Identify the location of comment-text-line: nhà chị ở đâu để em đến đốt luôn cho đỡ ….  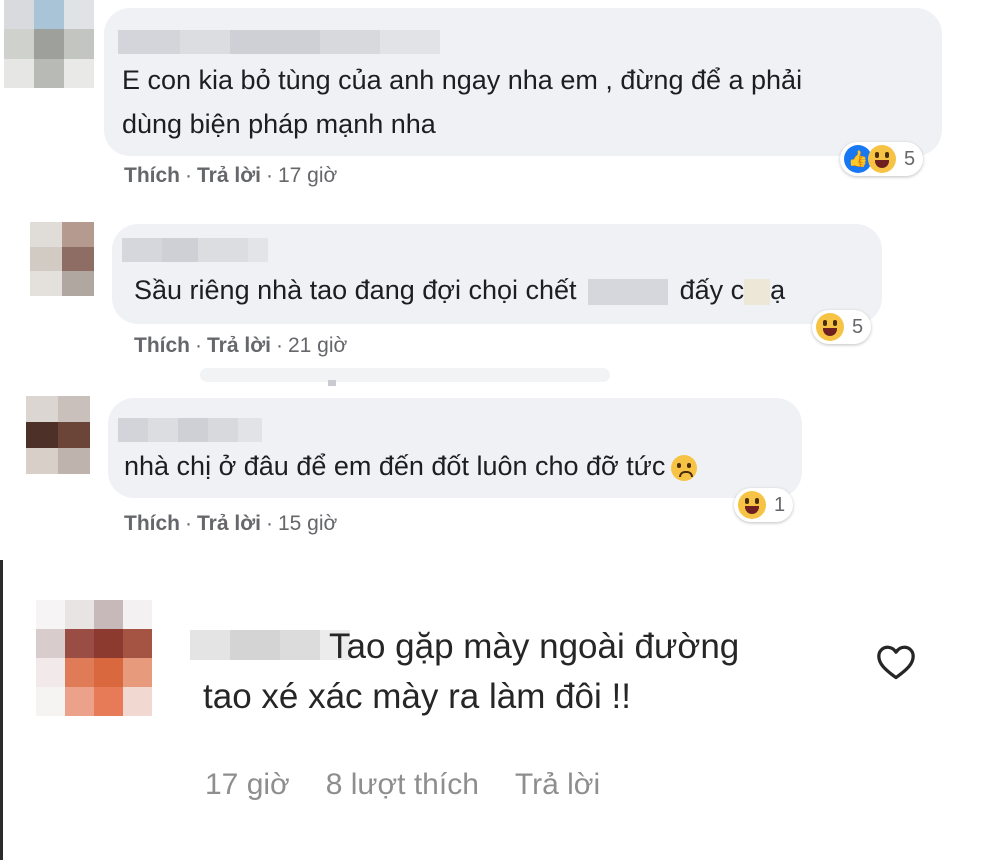
(395, 466).